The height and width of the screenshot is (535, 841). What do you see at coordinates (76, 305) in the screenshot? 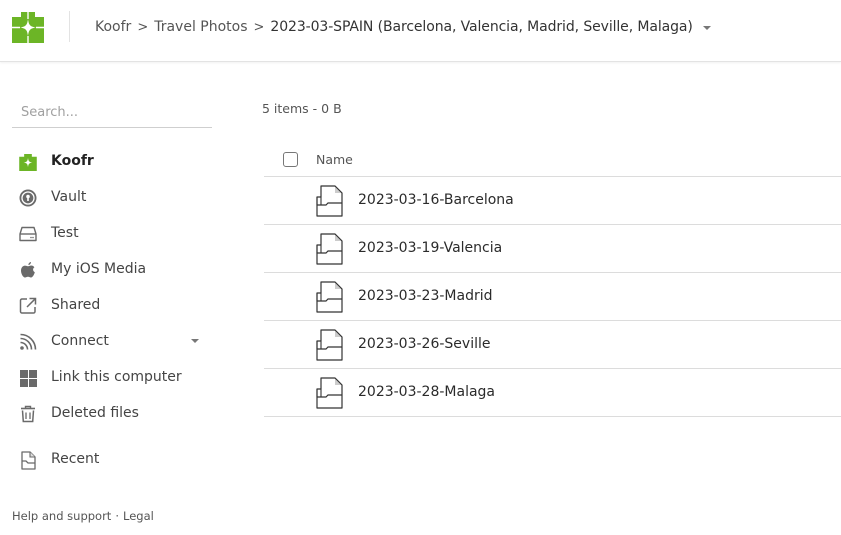
I see `sidebar-item-label: Shared` at bounding box center [76, 305].